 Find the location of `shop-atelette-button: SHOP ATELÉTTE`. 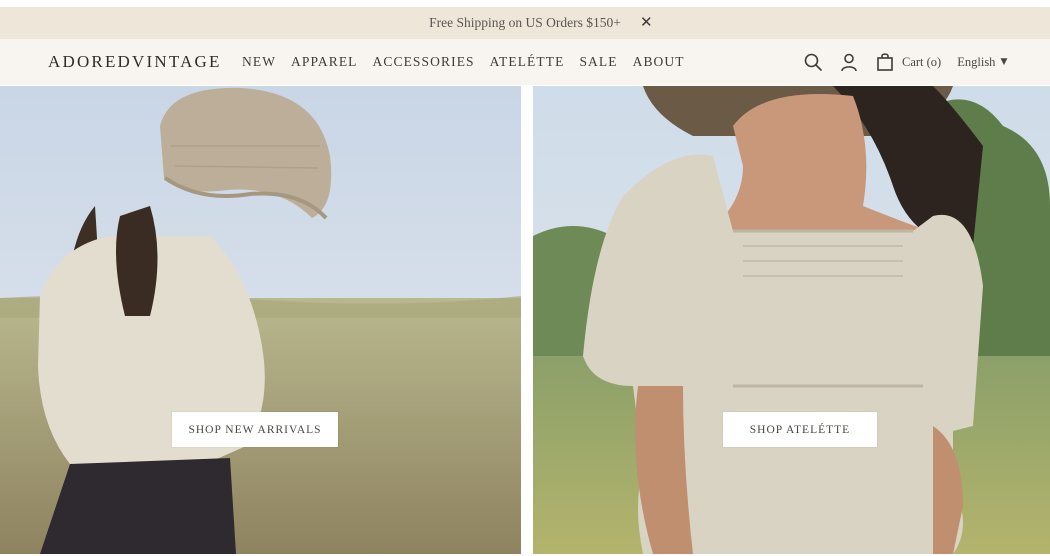

shop-atelette-button: SHOP ATELÉTTE is located at coordinates (800, 429).